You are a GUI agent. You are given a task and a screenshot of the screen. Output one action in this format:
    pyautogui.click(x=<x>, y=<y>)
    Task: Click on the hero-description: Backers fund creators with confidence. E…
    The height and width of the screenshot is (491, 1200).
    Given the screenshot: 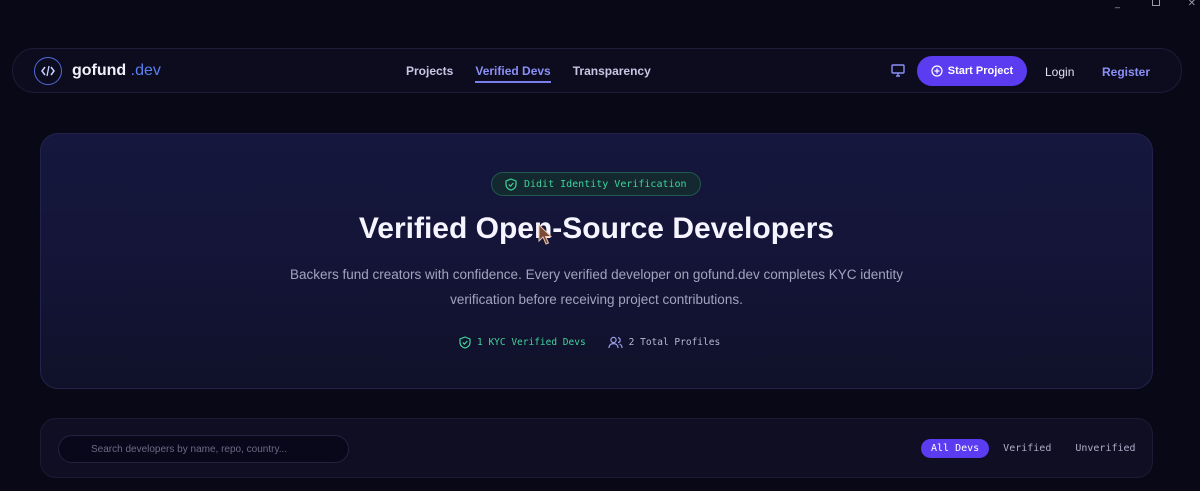 What is the action you would take?
    pyautogui.click(x=596, y=287)
    